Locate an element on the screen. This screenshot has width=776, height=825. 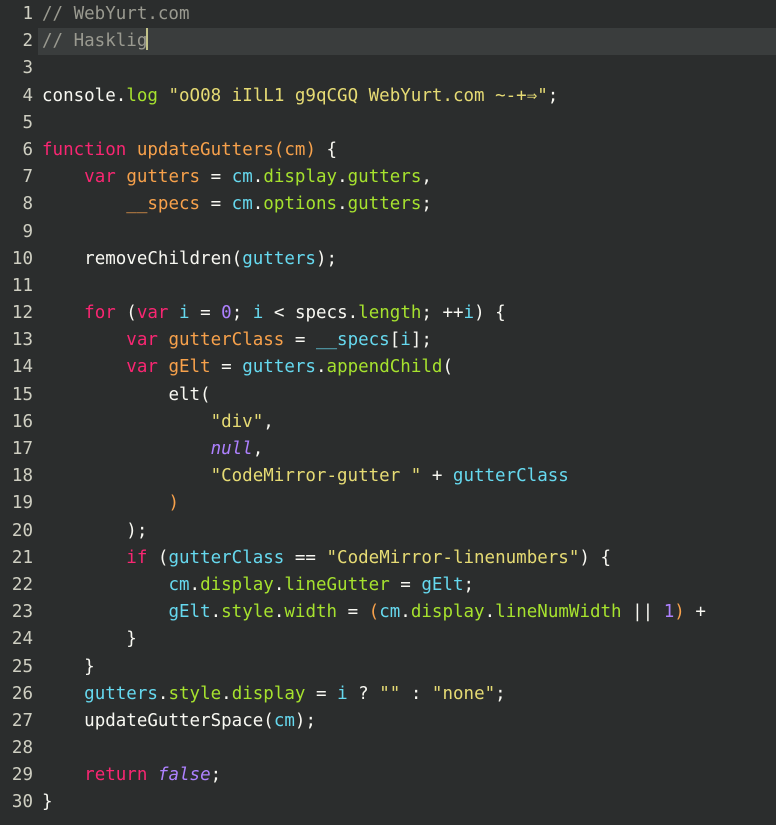
code-line: 10 removeChildren(gutters); is located at coordinates (388, 259).